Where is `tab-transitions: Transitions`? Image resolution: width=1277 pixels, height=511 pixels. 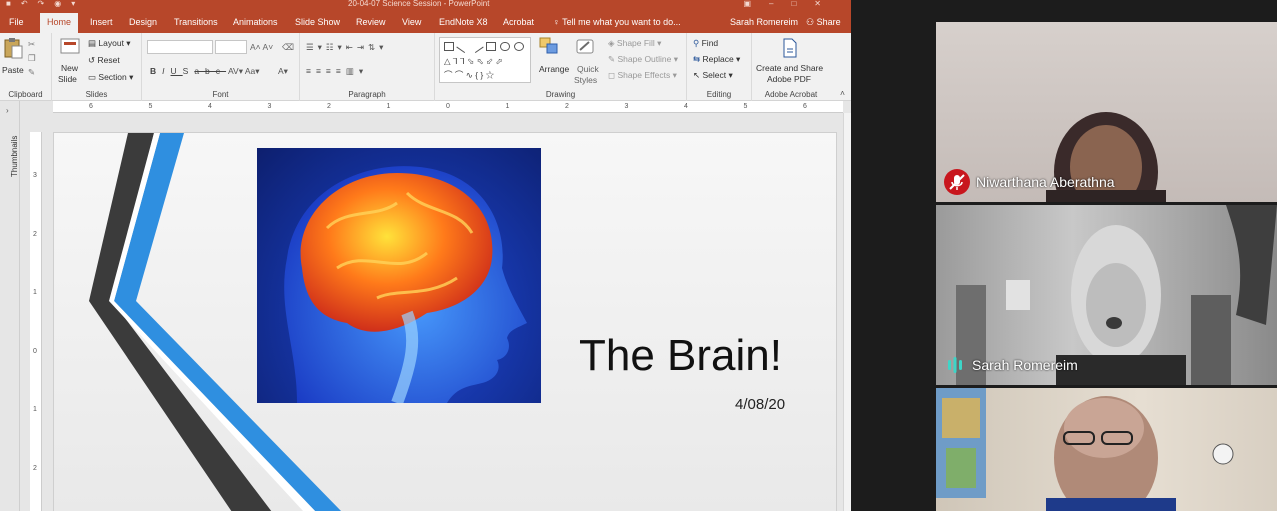 tab-transitions: Transitions is located at coordinates (196, 22).